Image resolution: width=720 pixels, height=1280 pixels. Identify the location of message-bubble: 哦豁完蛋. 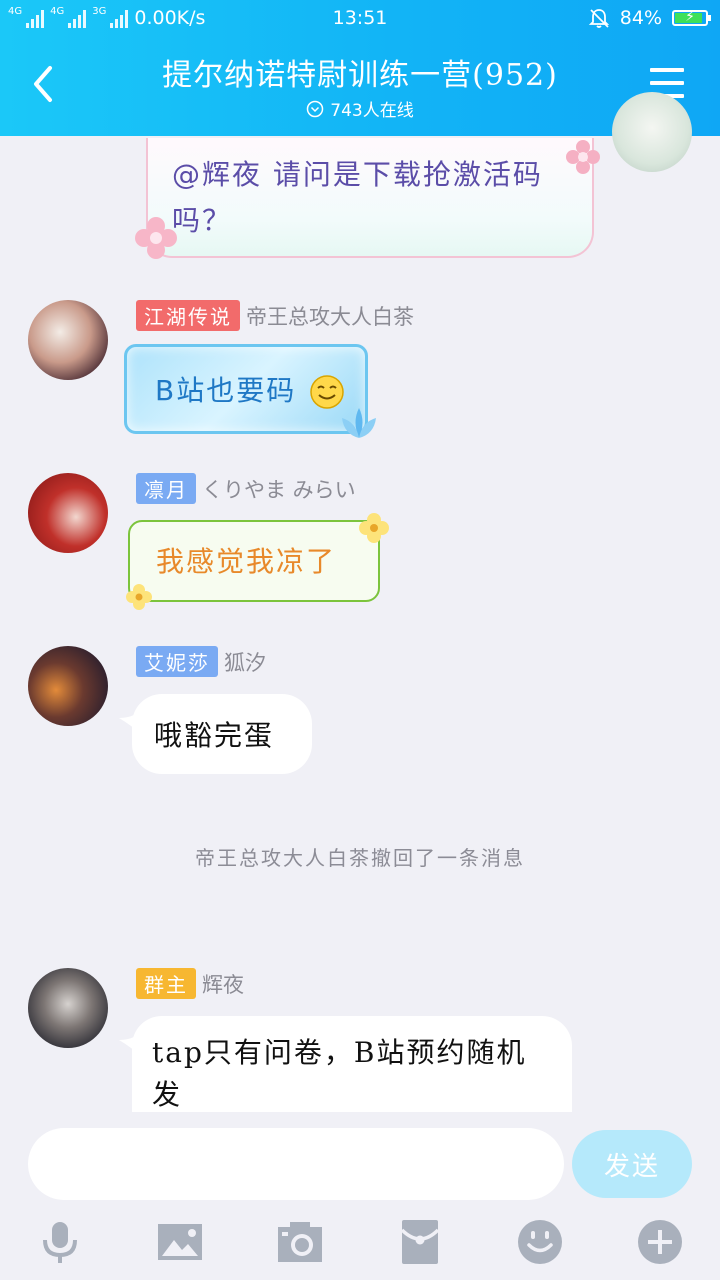
(222, 734).